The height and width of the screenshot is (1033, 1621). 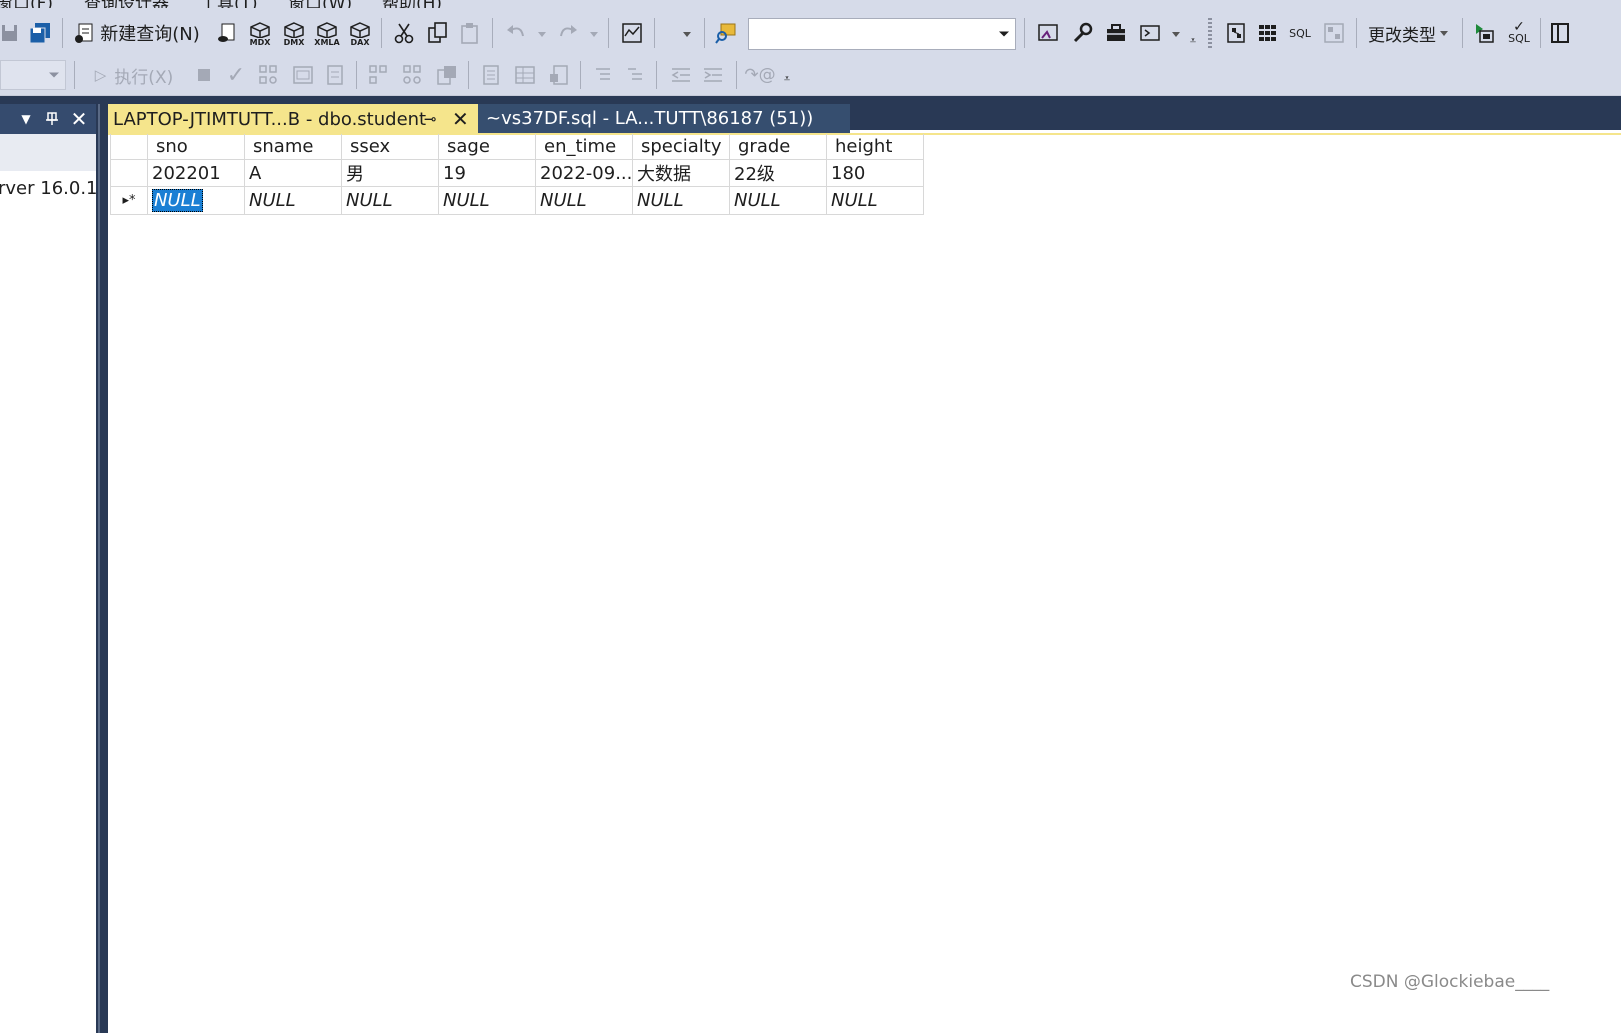 What do you see at coordinates (568, 33) in the screenshot?
I see `redo-icon` at bounding box center [568, 33].